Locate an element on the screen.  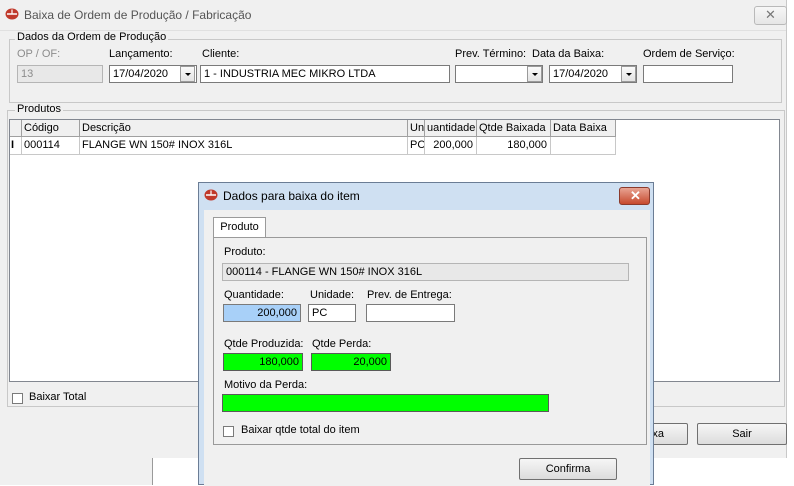
baixa-button-label: xa is located at coordinates (658, 434).